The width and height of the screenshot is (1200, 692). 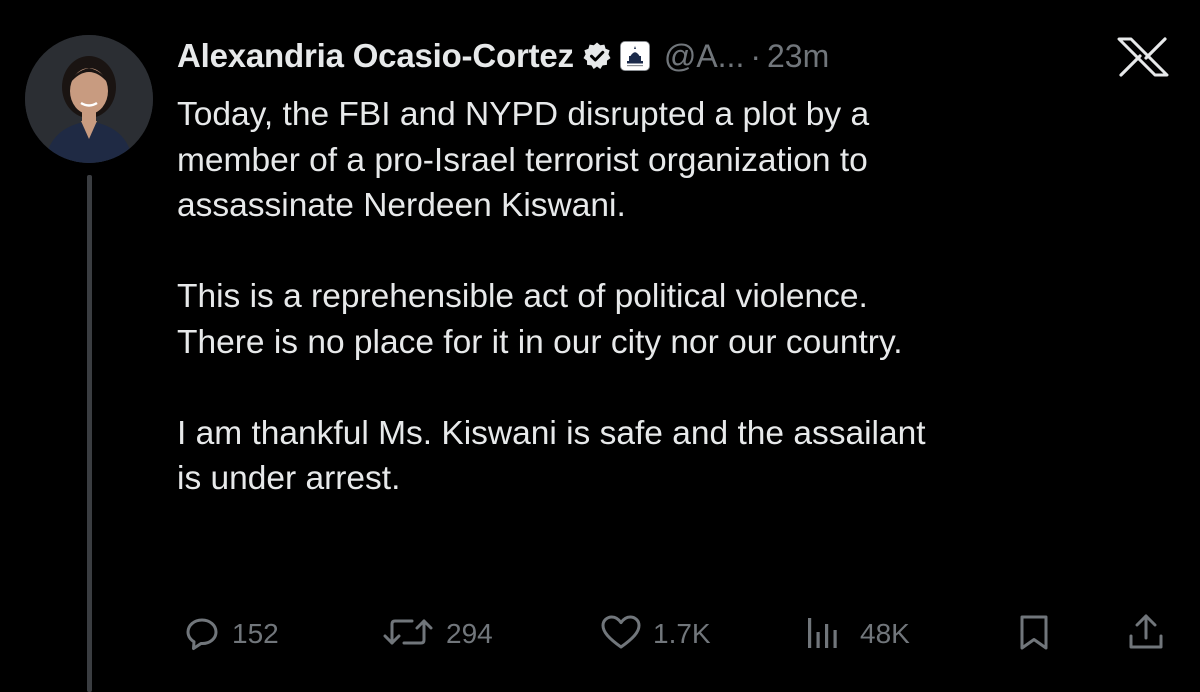 What do you see at coordinates (255, 633) in the screenshot?
I see `reply-count: 152` at bounding box center [255, 633].